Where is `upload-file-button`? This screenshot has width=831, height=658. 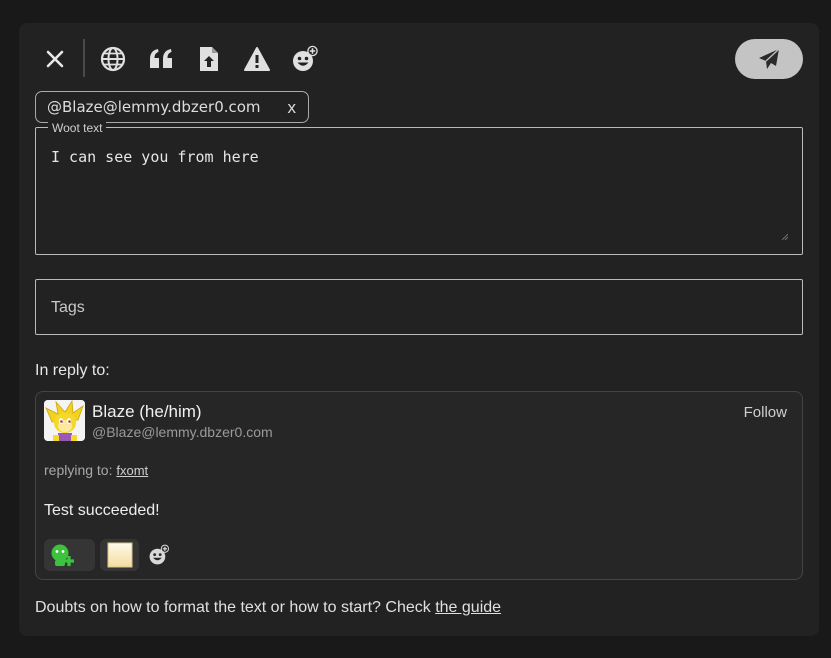
upload-file-button is located at coordinates (209, 59).